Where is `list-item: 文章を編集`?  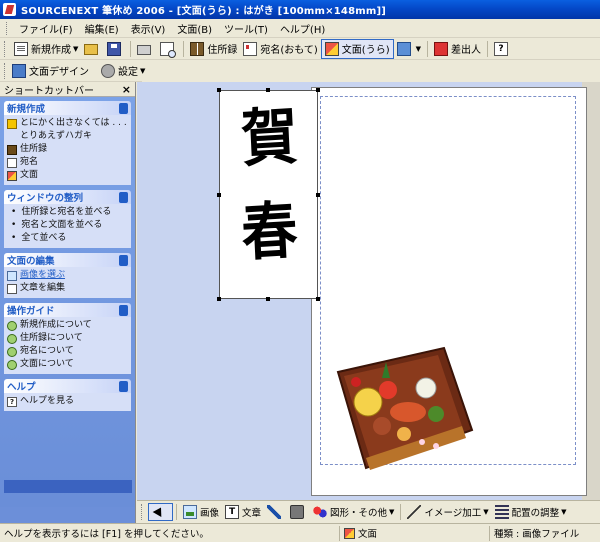 list-item: 文章を編集 is located at coordinates (67, 288).